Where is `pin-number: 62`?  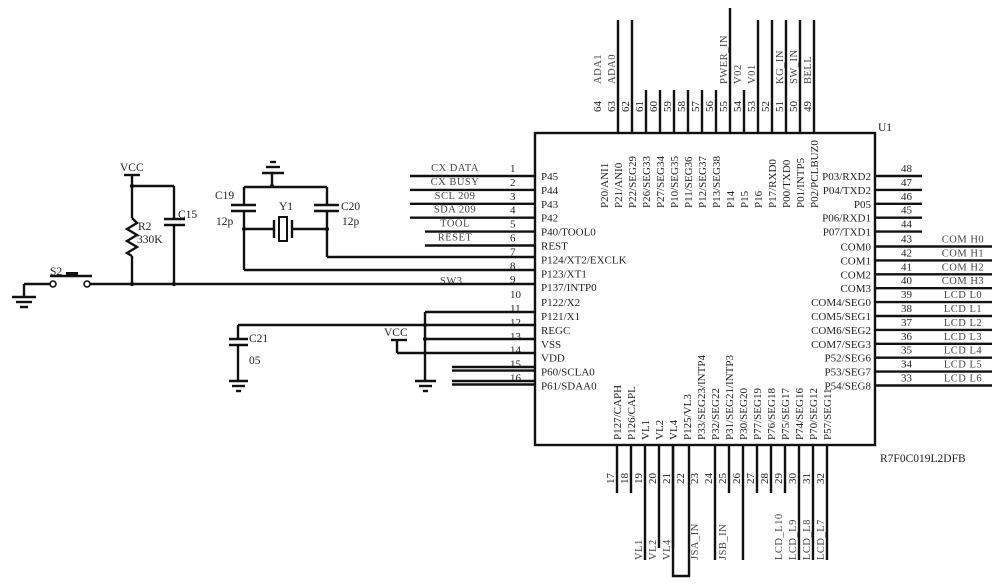 pin-number: 62 is located at coordinates (626, 106).